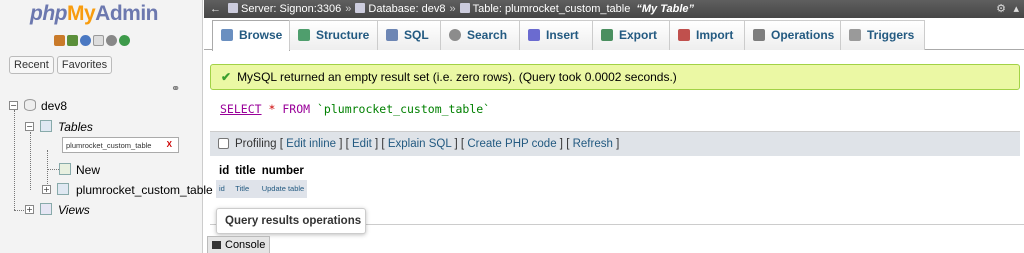 The image size is (1024, 253). What do you see at coordinates (120, 145) in the screenshot?
I see `table-filter-input: plumrocket_custom_table X` at bounding box center [120, 145].